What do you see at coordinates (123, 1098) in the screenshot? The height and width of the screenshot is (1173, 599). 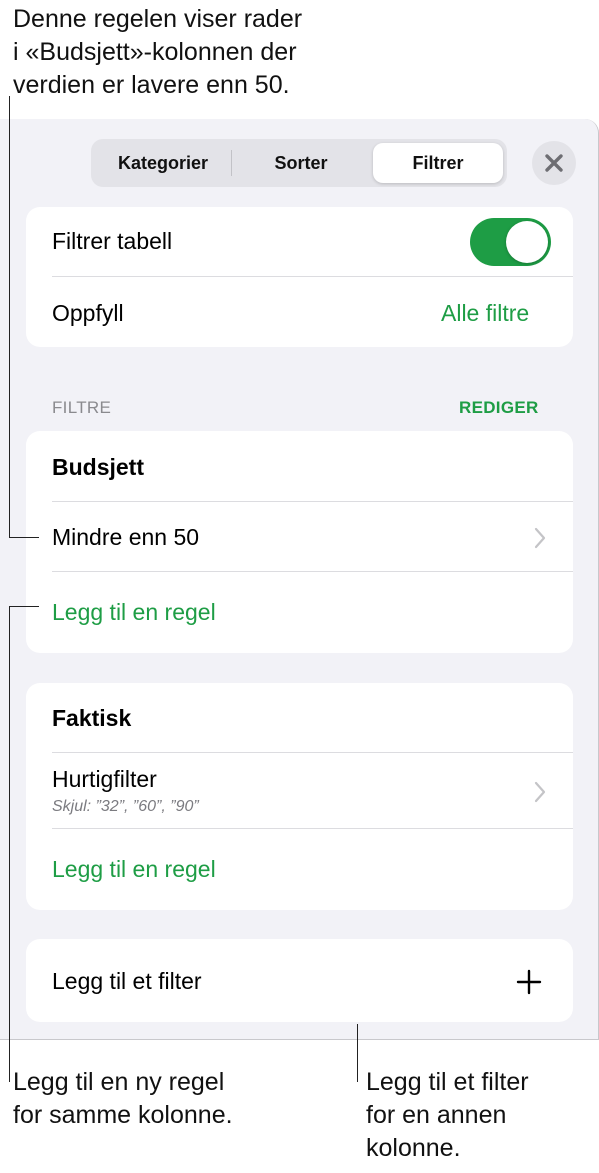 I see `callout-add-rule: Legg til en ny regel for samme kolonne.` at bounding box center [123, 1098].